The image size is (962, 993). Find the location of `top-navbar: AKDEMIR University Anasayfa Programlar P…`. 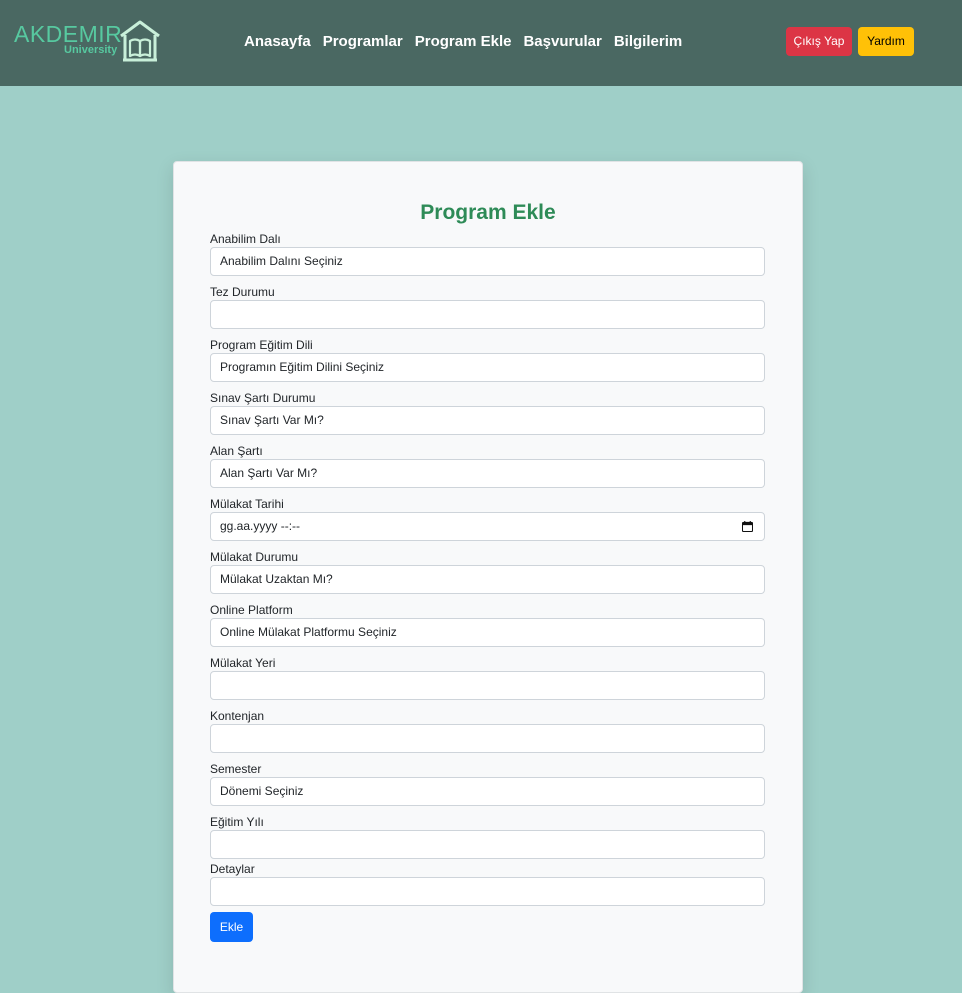

top-navbar: AKDEMIR University Anasayfa Programlar P… is located at coordinates (481, 43).